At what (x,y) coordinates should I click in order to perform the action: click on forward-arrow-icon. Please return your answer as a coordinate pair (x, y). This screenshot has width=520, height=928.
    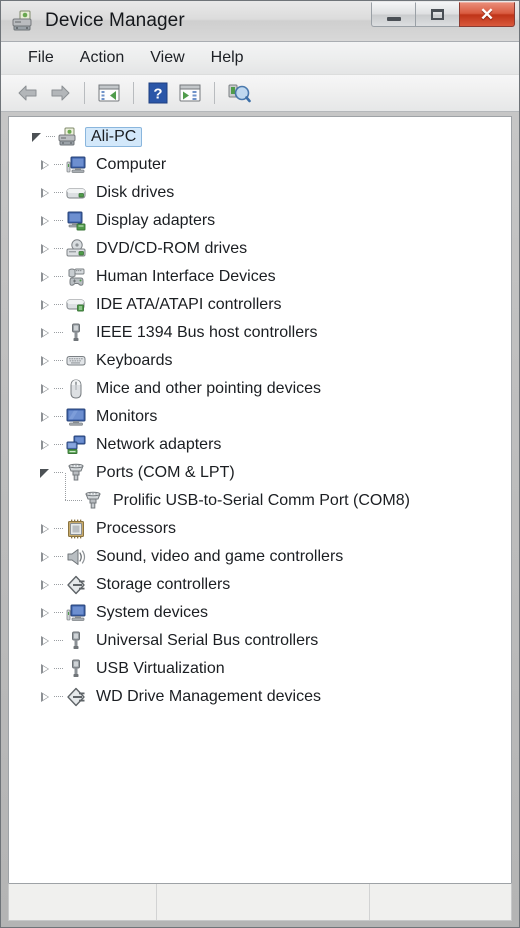
    Looking at the image, I should click on (60, 93).